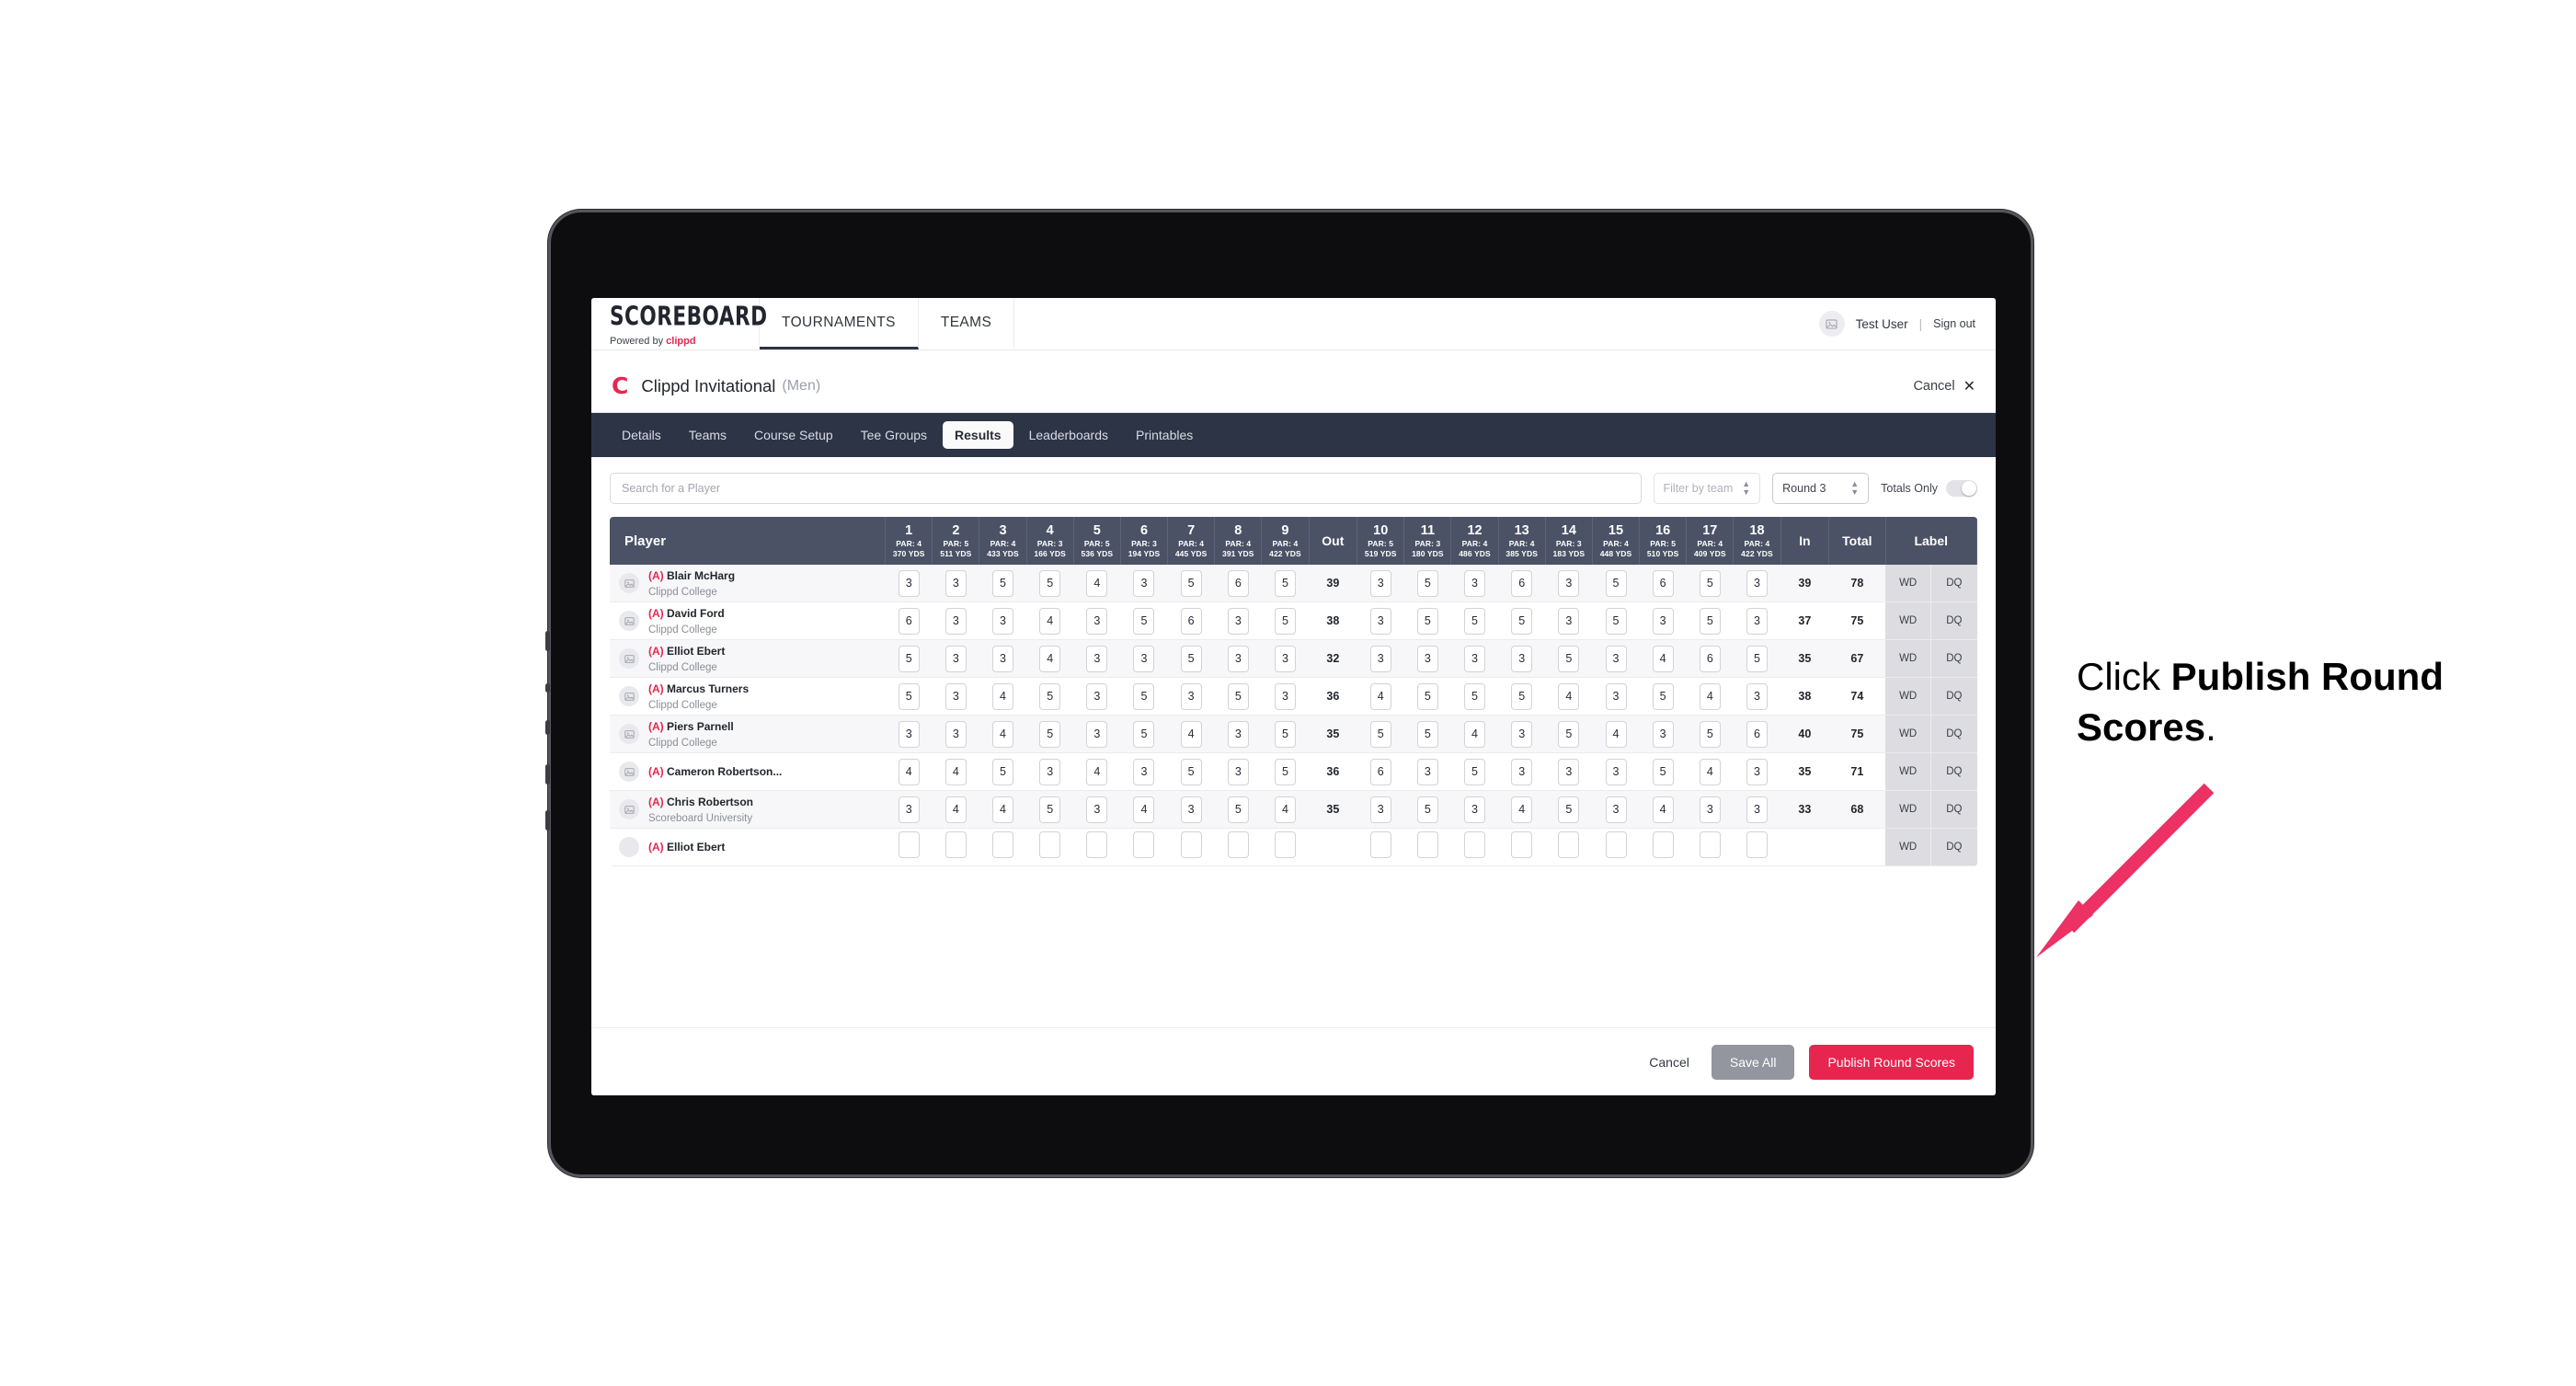 The image size is (2576, 1386). What do you see at coordinates (1126, 488) in the screenshot?
I see `search-input: Search for a Player` at bounding box center [1126, 488].